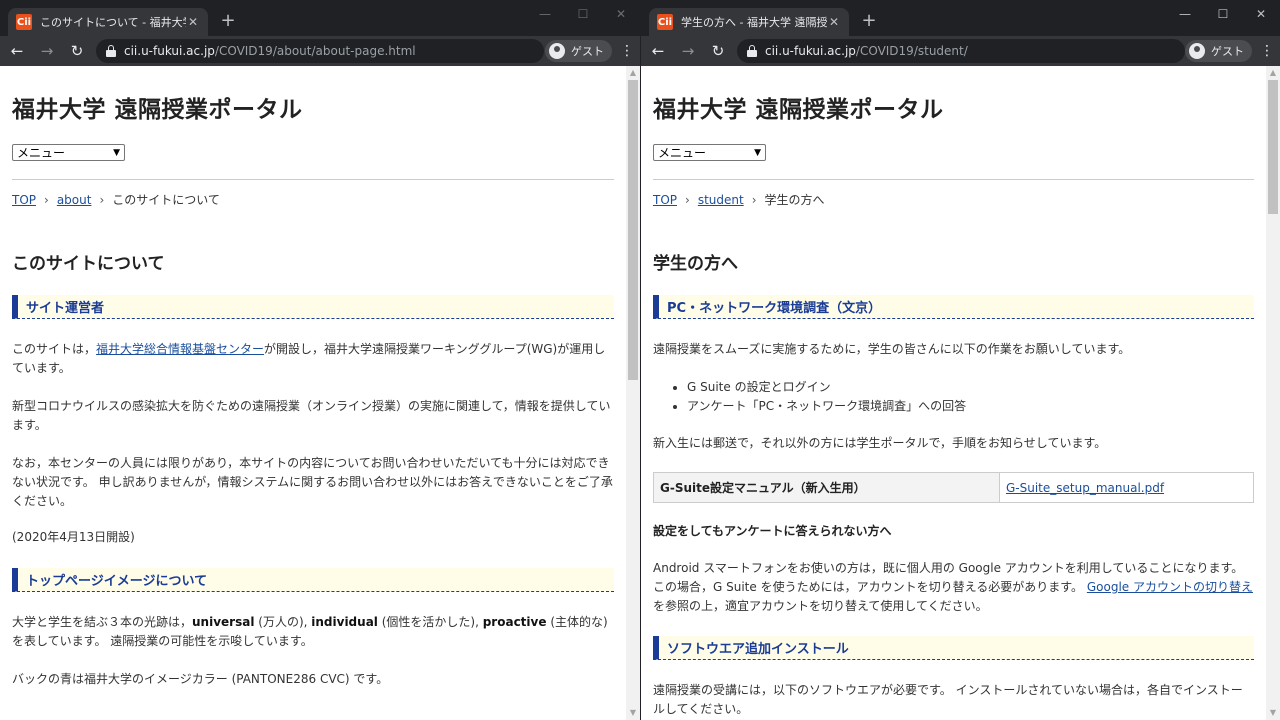 The height and width of the screenshot is (720, 1280). Describe the element at coordinates (74, 200) in the screenshot. I see `breadcrumb-about-link: about` at that location.